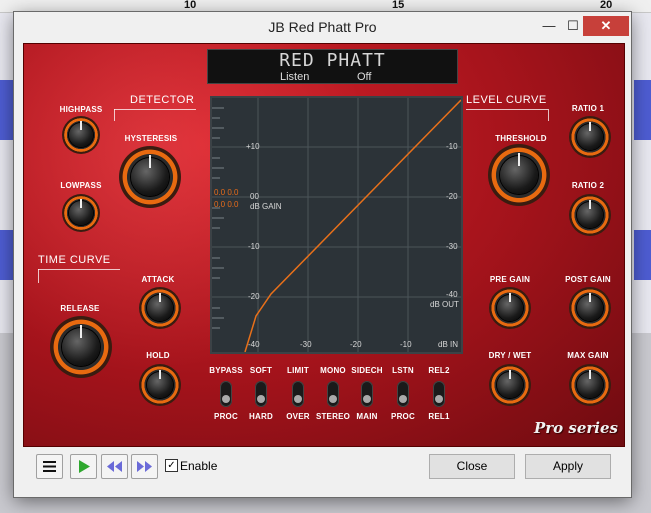  What do you see at coordinates (367, 370) in the screenshot?
I see `switch-top-label: SIDECH` at bounding box center [367, 370].